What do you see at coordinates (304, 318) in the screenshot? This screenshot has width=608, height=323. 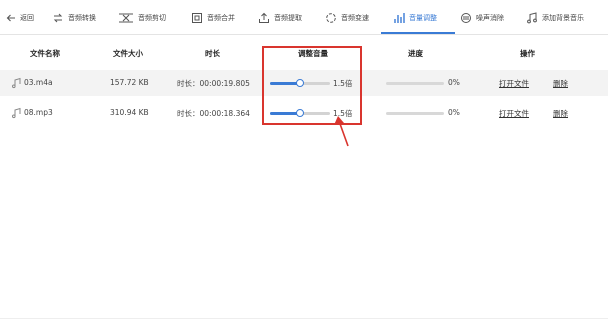 I see `bottom-divider` at bounding box center [304, 318].